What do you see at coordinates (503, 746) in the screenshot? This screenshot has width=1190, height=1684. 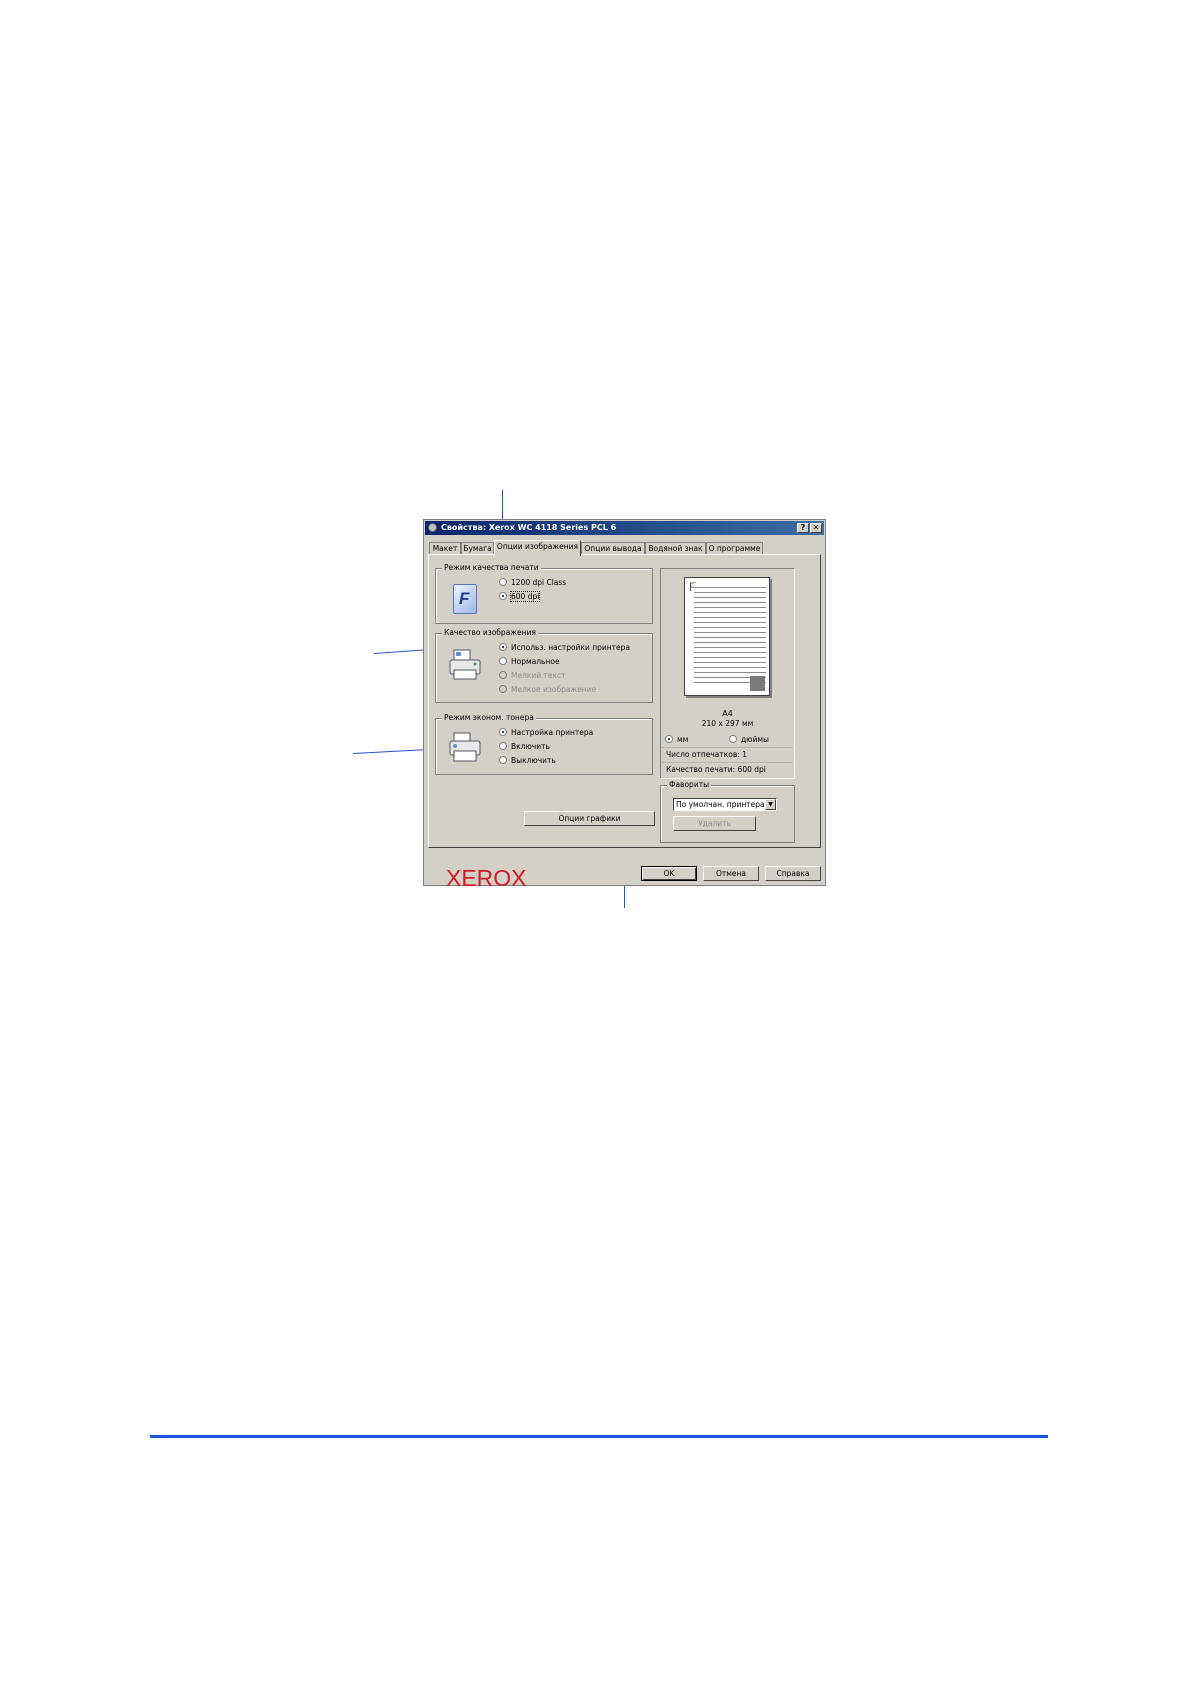 I see `radio-toner-on` at bounding box center [503, 746].